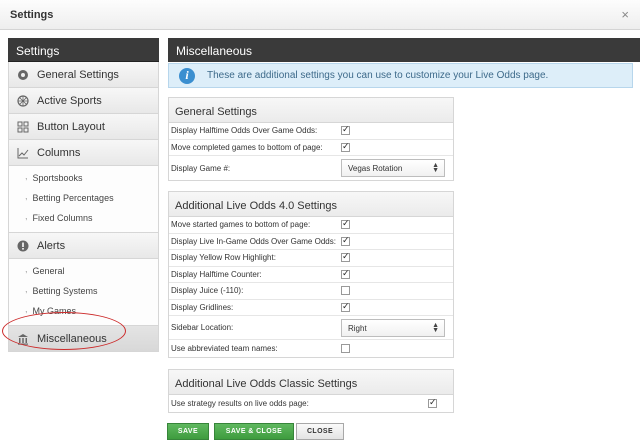 The width and height of the screenshot is (640, 442). Describe the element at coordinates (311, 382) in the screenshot. I see `section-title: Additional Live Odds Classic Settings` at that location.